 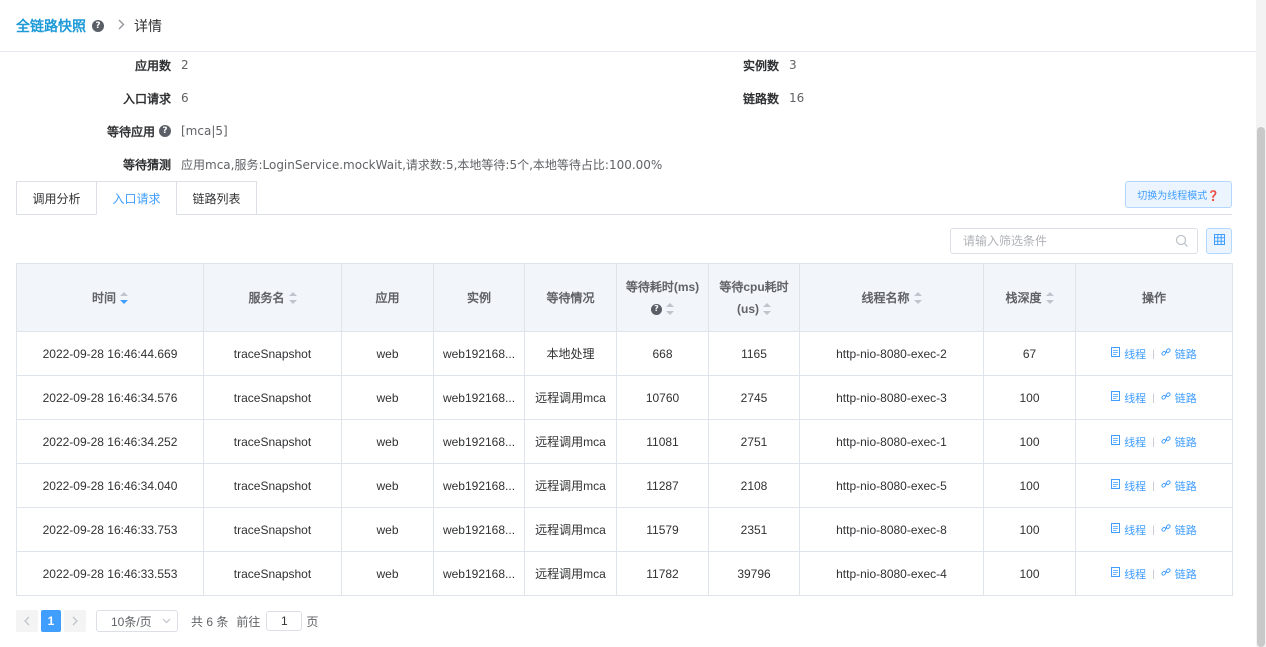 I want to click on col-thread: 线程名称, so click(x=891, y=297).